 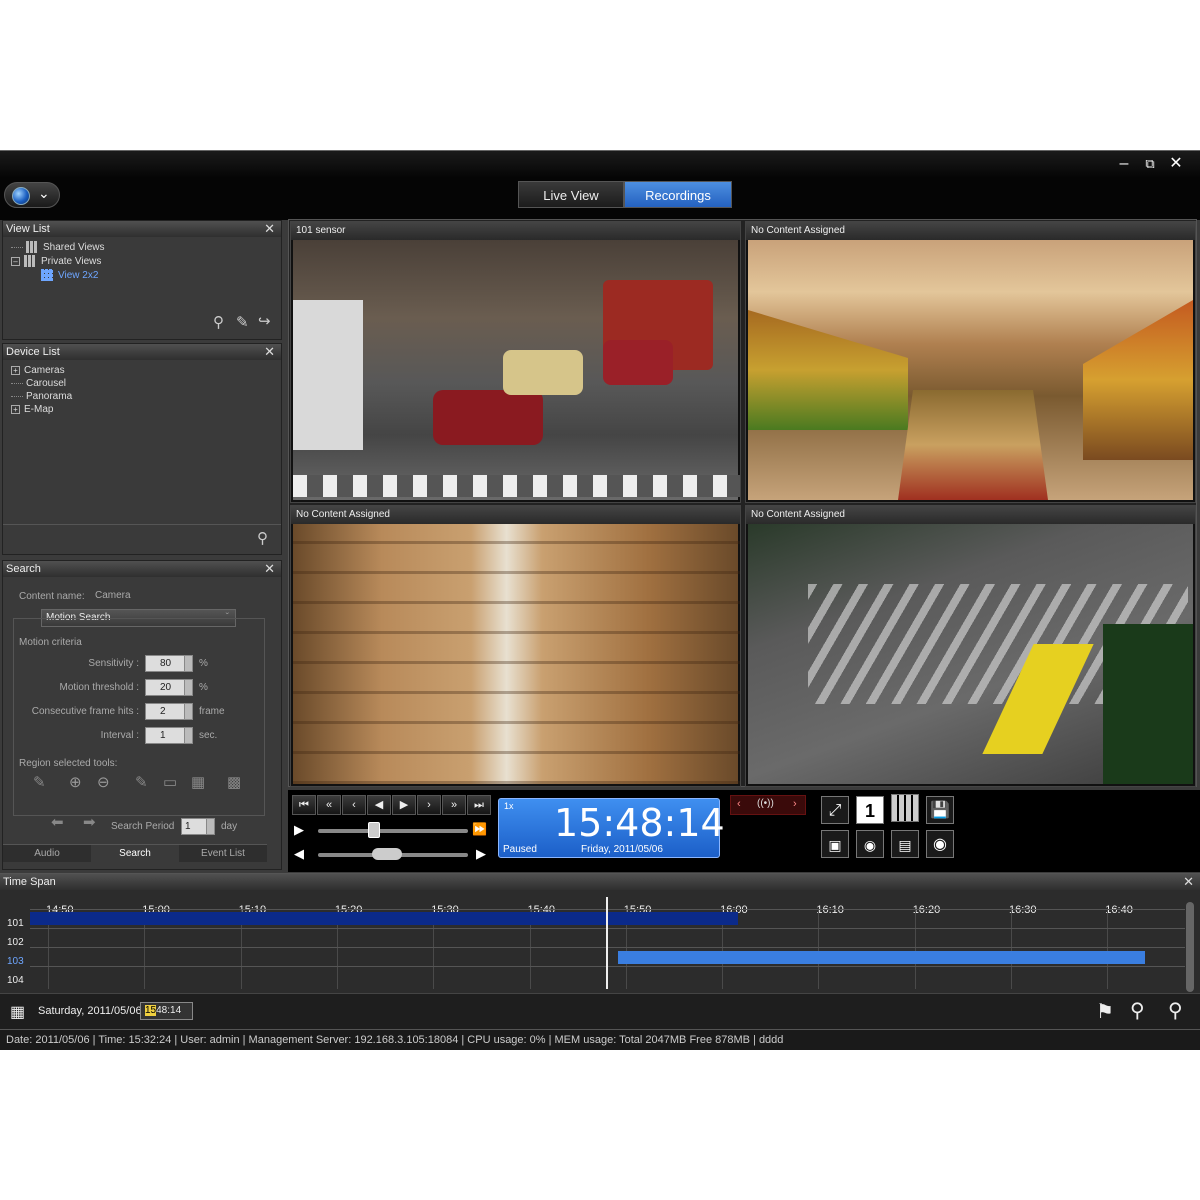 What do you see at coordinates (905, 844) in the screenshot?
I see `export-video-icon: ▤` at bounding box center [905, 844].